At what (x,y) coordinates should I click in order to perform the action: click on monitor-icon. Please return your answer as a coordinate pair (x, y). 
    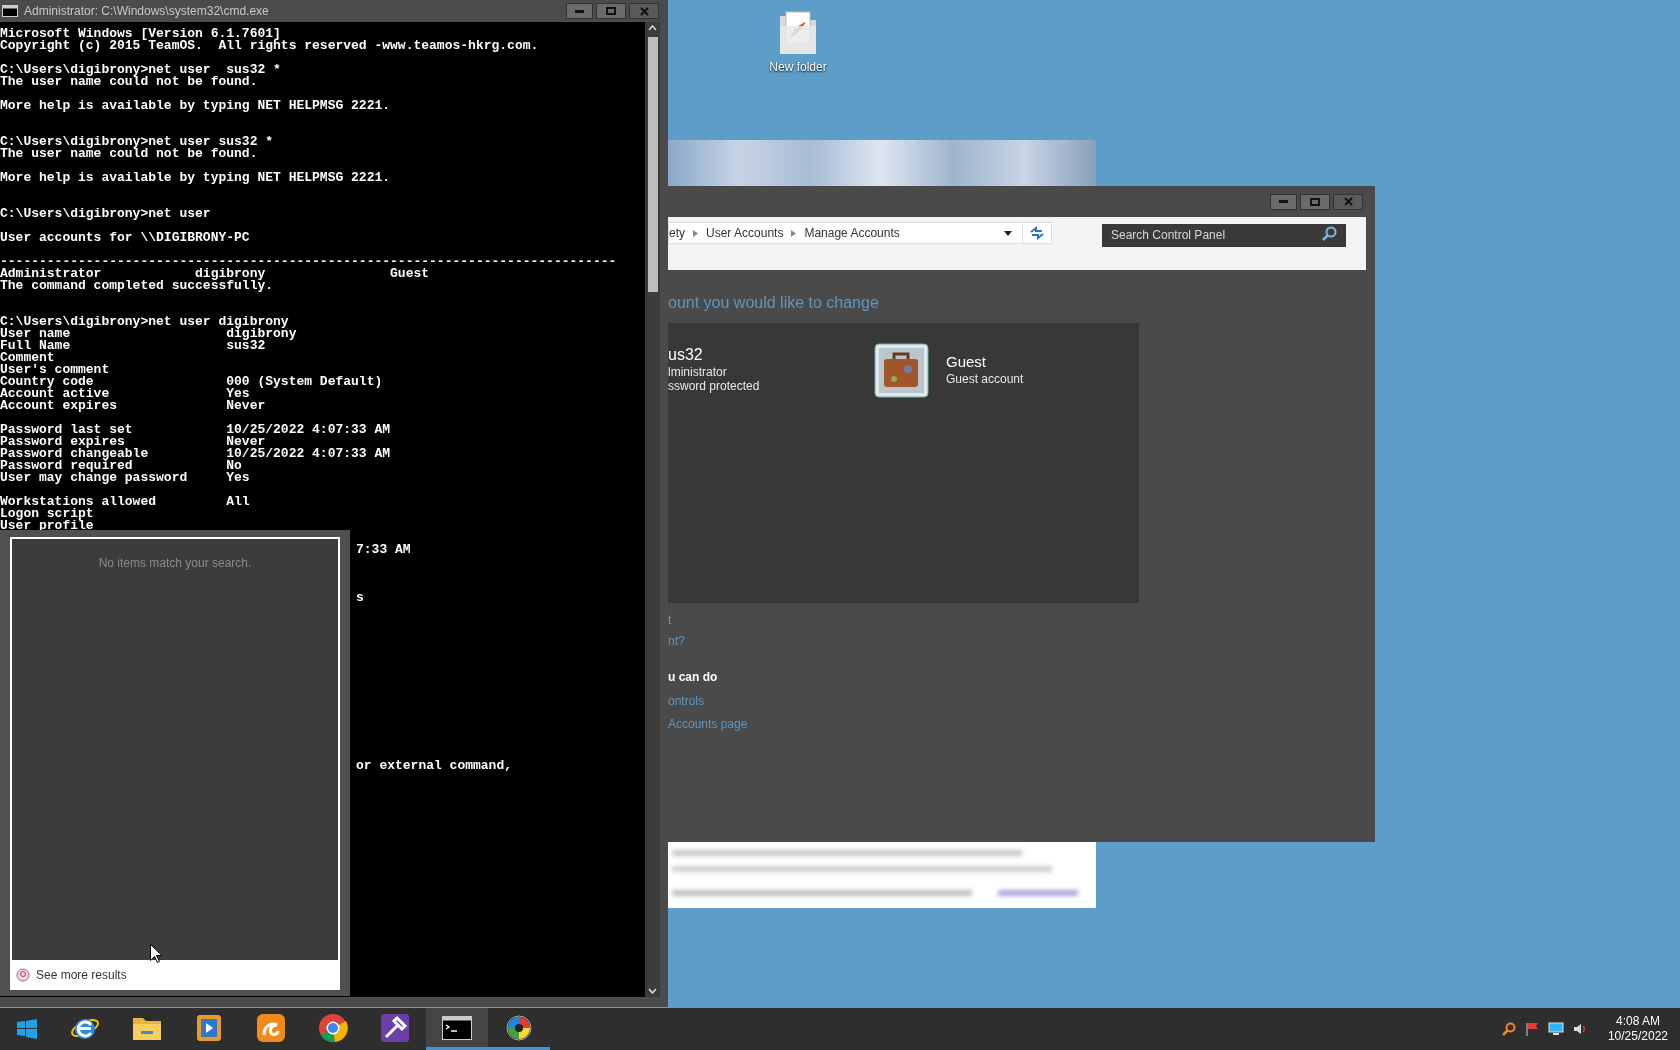
    Looking at the image, I should click on (1555, 1029).